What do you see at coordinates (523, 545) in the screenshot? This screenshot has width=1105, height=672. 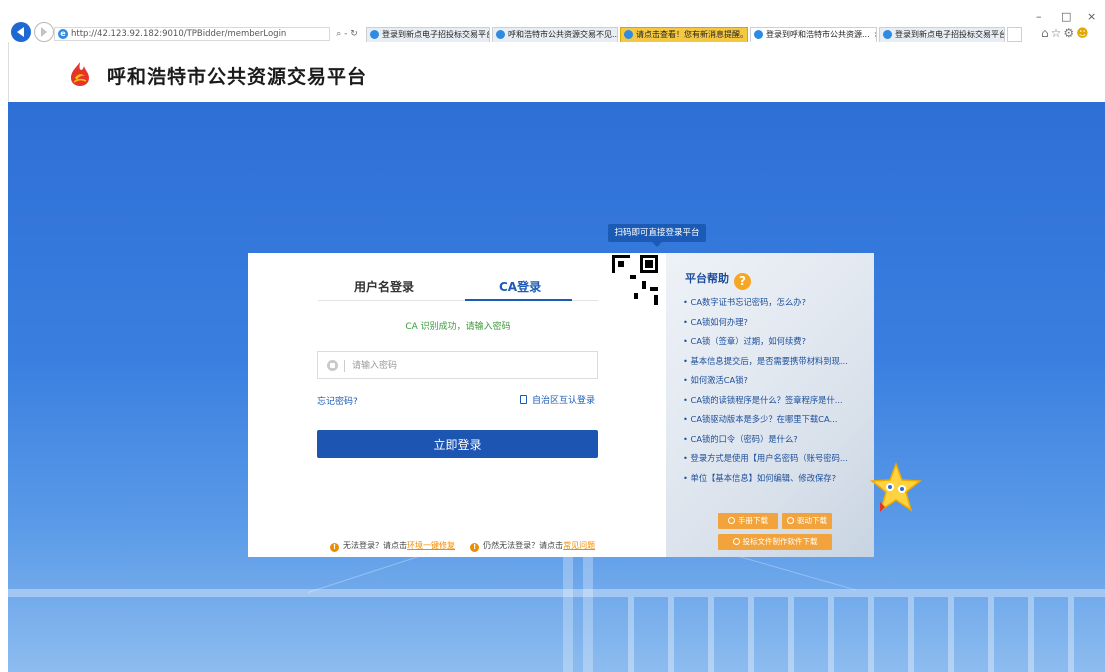 I see `help-text-2: 仍然无法登录？请点击` at bounding box center [523, 545].